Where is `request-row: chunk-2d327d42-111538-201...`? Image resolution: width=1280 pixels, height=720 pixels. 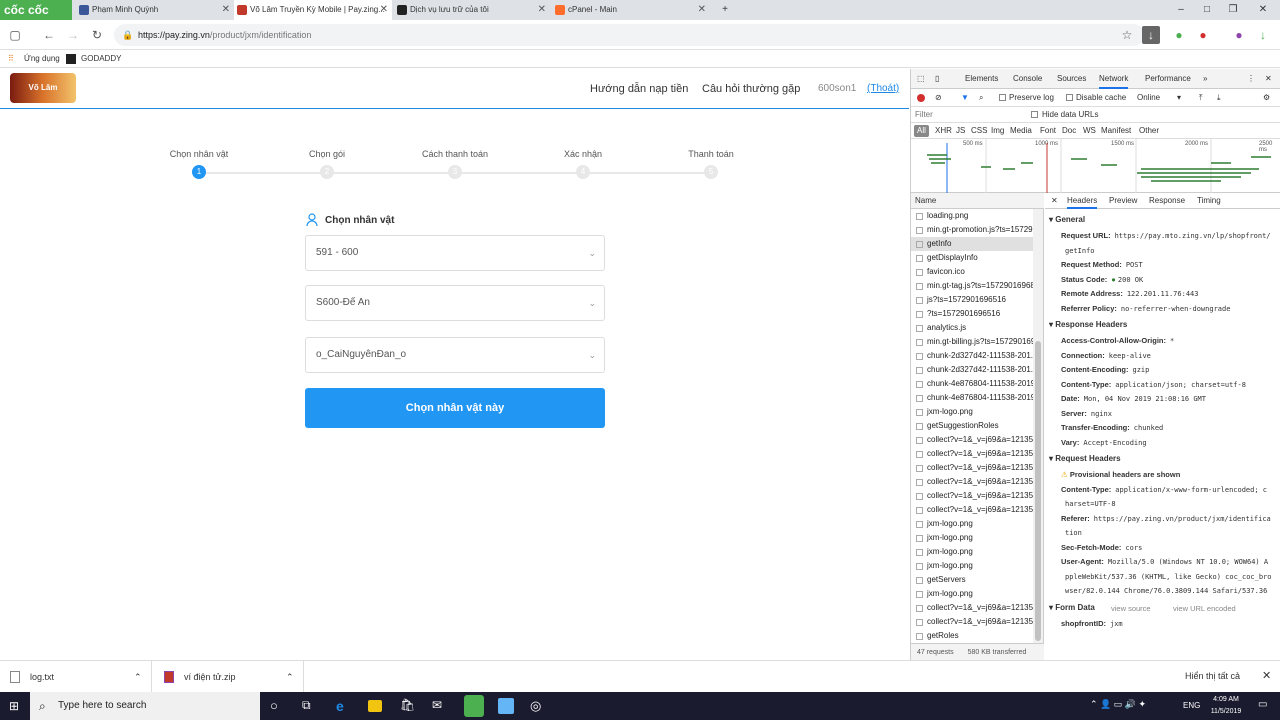 request-row: chunk-2d327d42-111538-201... is located at coordinates (972, 356).